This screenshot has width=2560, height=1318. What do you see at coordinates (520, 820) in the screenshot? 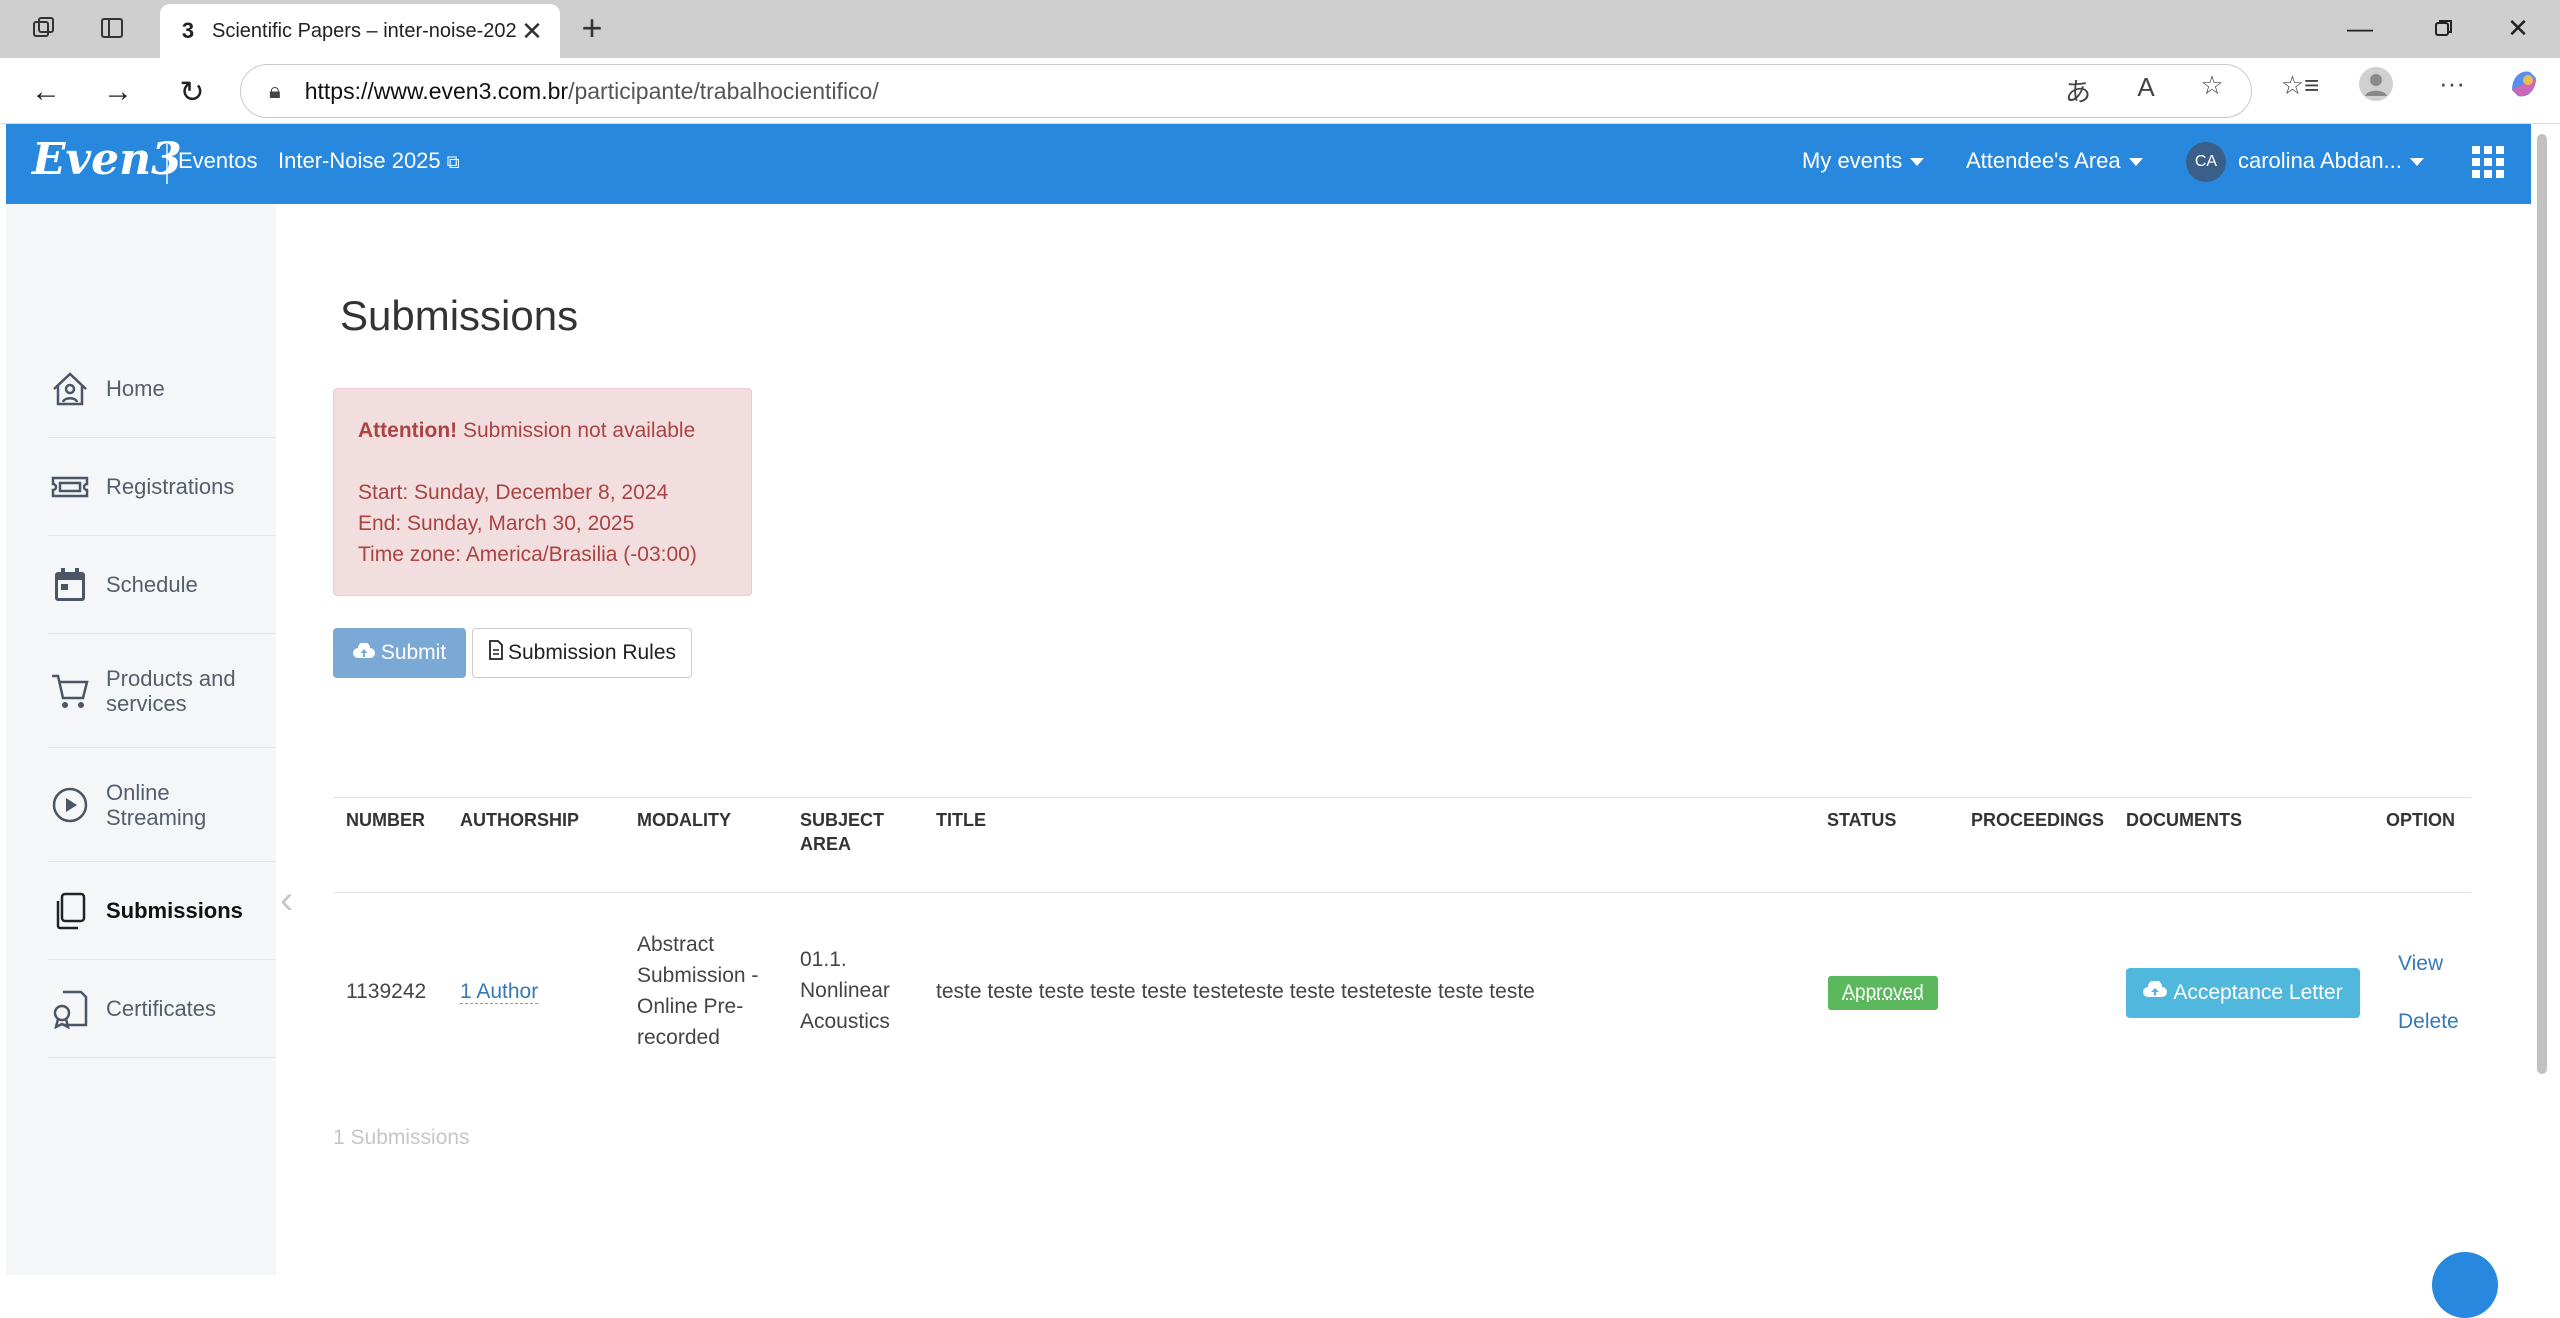
I see `column-header-authorship: AUTHORSHIP` at bounding box center [520, 820].